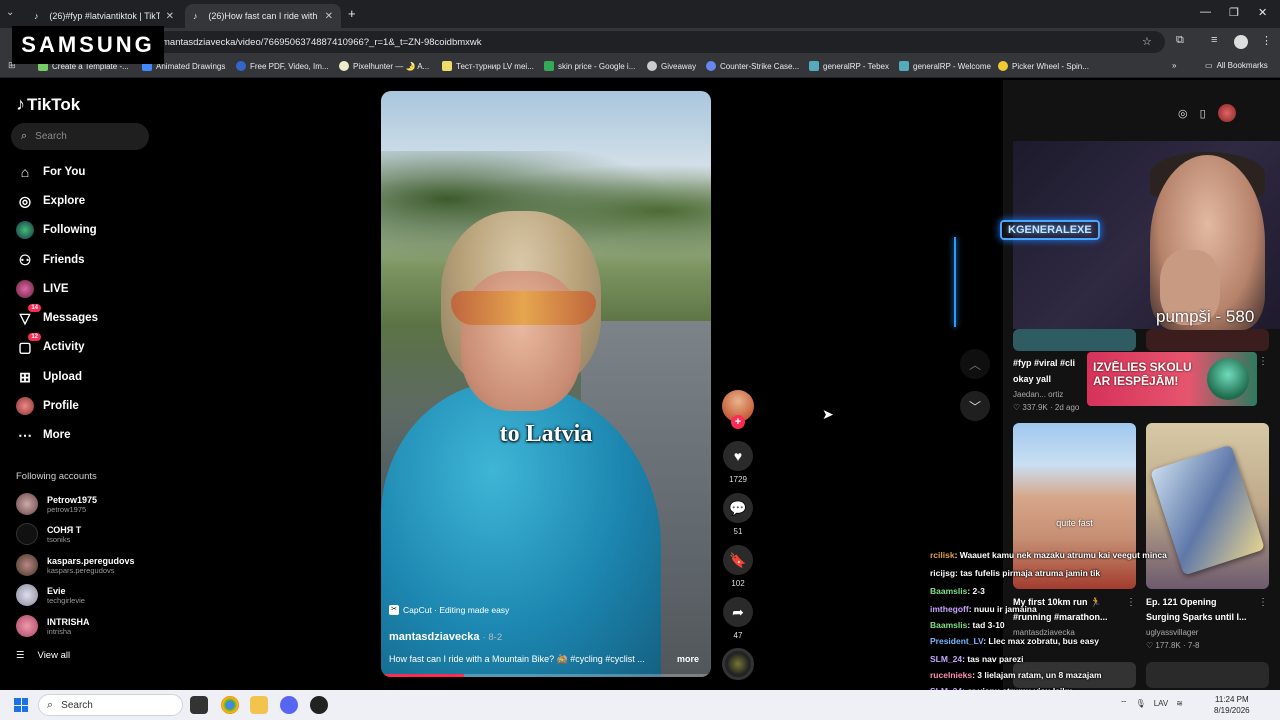 Image resolution: width=1280 pixels, height=720 pixels. Describe the element at coordinates (1044, 363) in the screenshot. I see `thumb-title: #fyp #viral #cli` at that location.